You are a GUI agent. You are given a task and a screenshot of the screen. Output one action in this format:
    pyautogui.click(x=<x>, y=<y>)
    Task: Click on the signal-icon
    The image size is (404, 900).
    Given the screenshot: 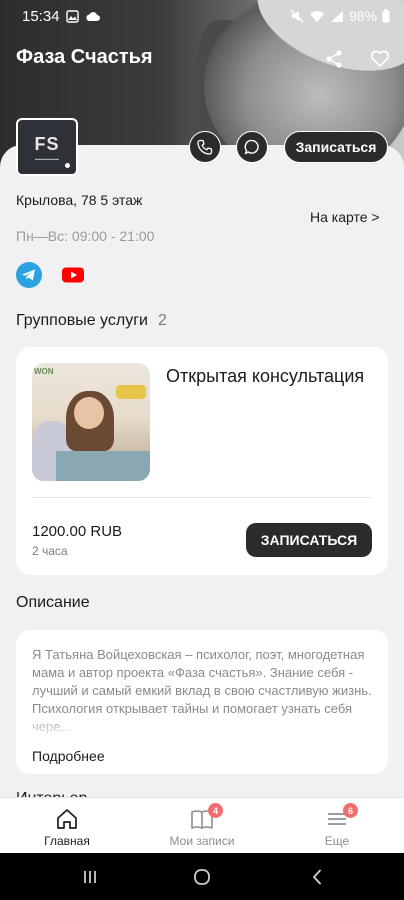 What is the action you would take?
    pyautogui.click(x=336, y=16)
    